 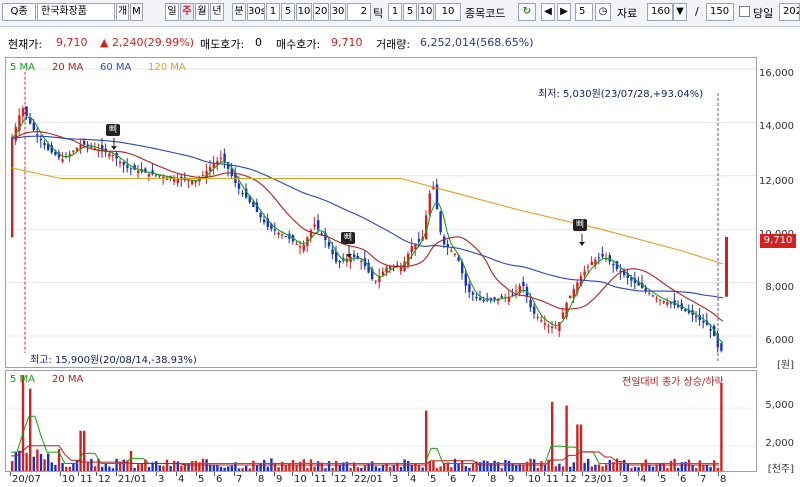 What do you see at coordinates (113, 360) in the screenshot?
I see `high-annotation: 최고: 15,900원(20/08/14,-38.93%)` at bounding box center [113, 360].